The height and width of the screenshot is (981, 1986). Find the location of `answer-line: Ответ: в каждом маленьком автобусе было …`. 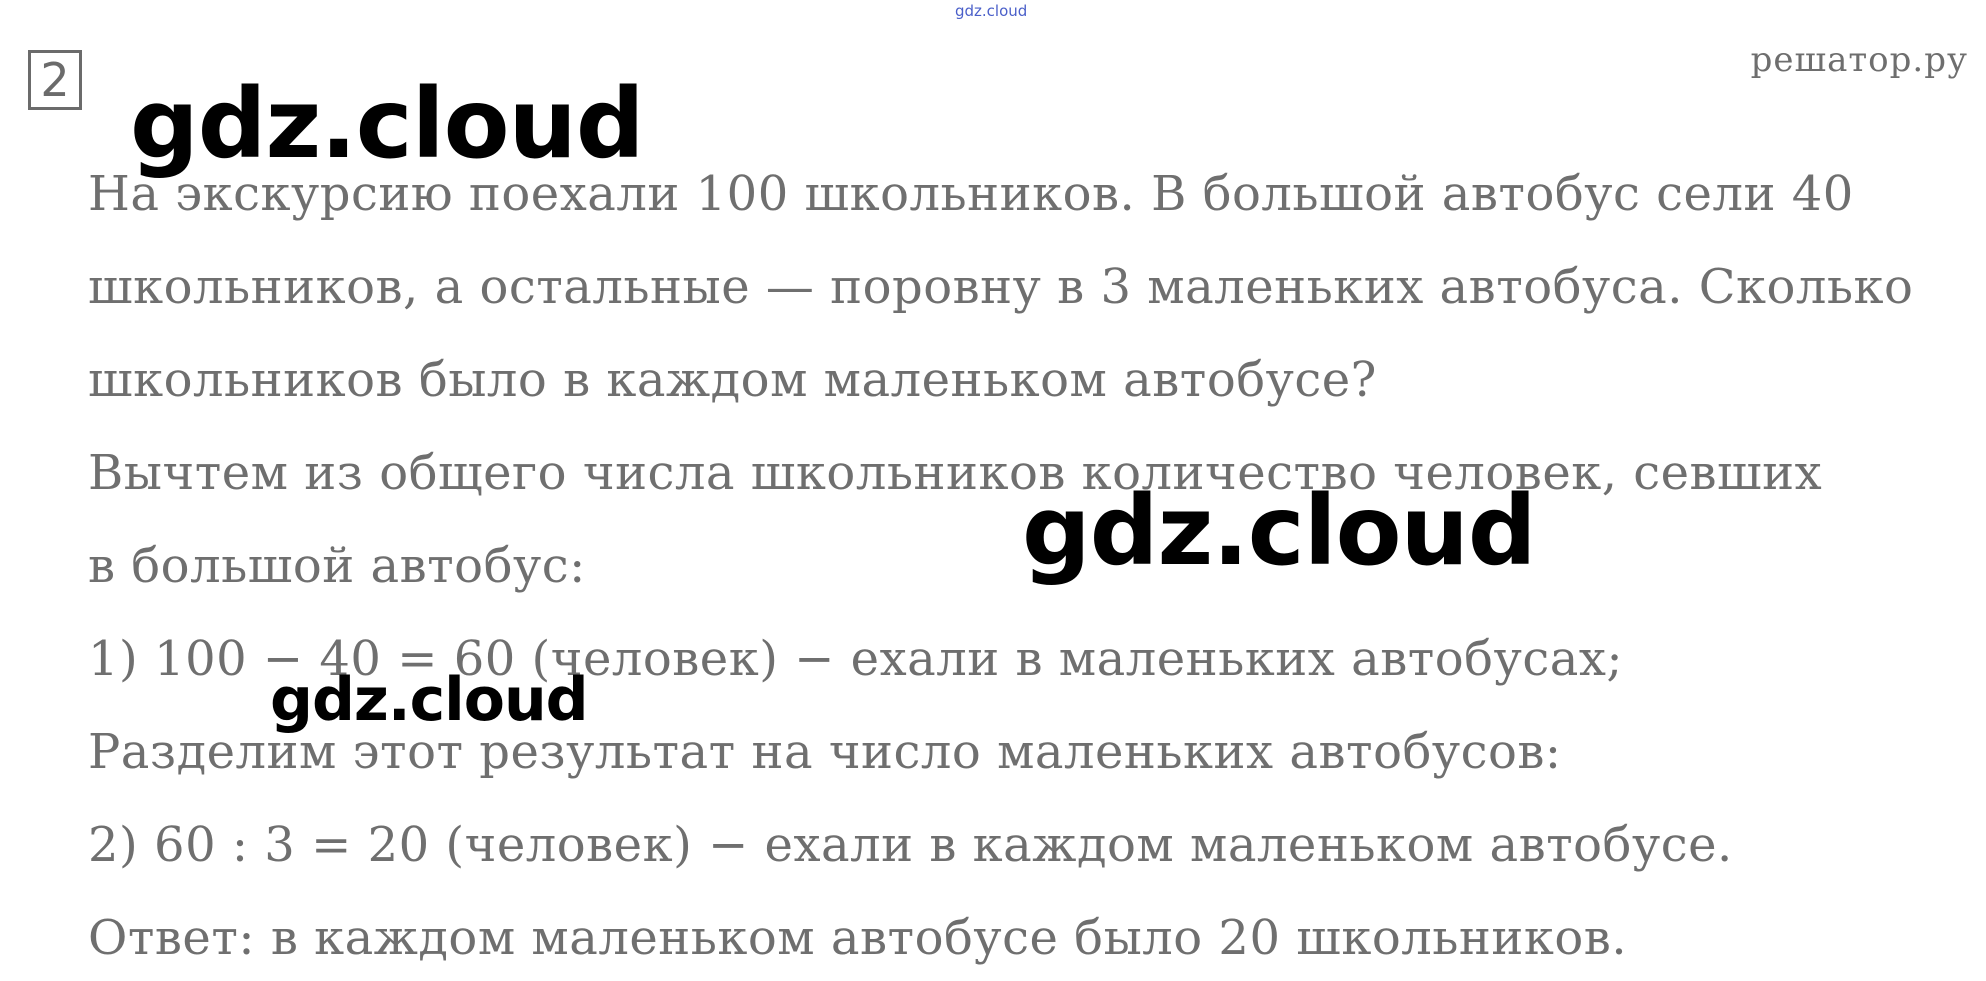

answer-line: Ответ: в каждом маленьком автобусе было … is located at coordinates (858, 938).